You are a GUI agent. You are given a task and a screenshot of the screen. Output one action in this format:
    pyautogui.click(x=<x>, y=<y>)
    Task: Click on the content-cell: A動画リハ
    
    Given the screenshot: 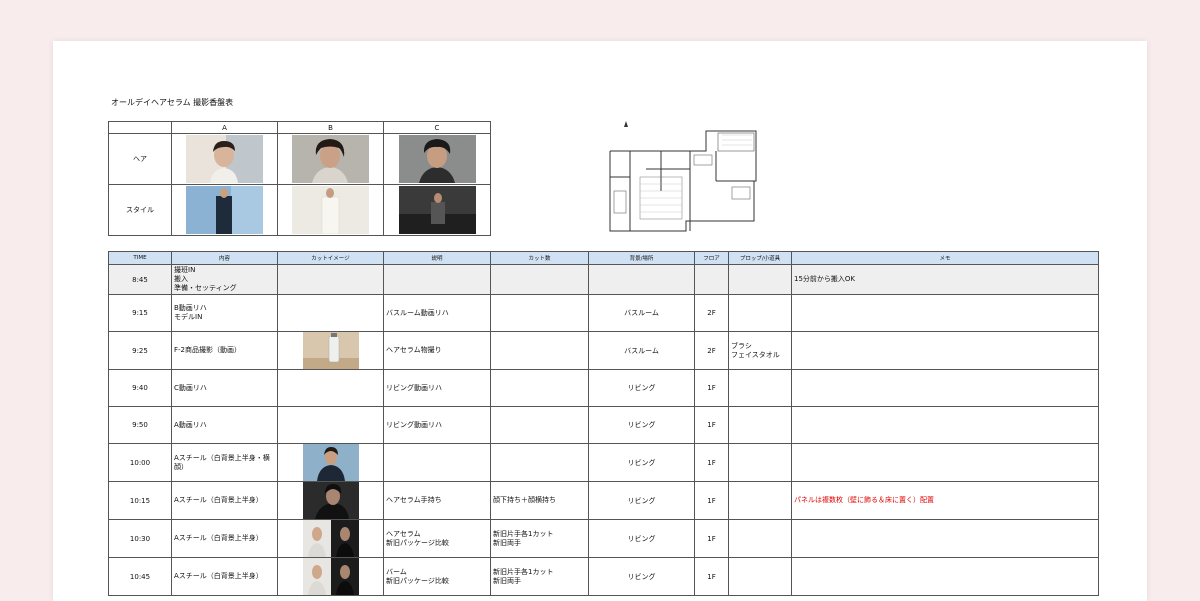 What is the action you would take?
    pyautogui.click(x=224, y=425)
    